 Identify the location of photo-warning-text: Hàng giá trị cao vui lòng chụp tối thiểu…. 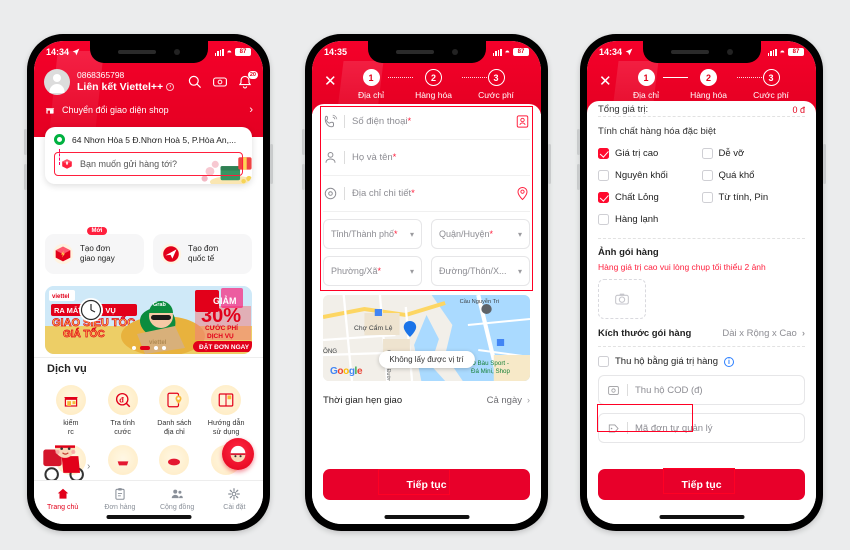
(682, 267).